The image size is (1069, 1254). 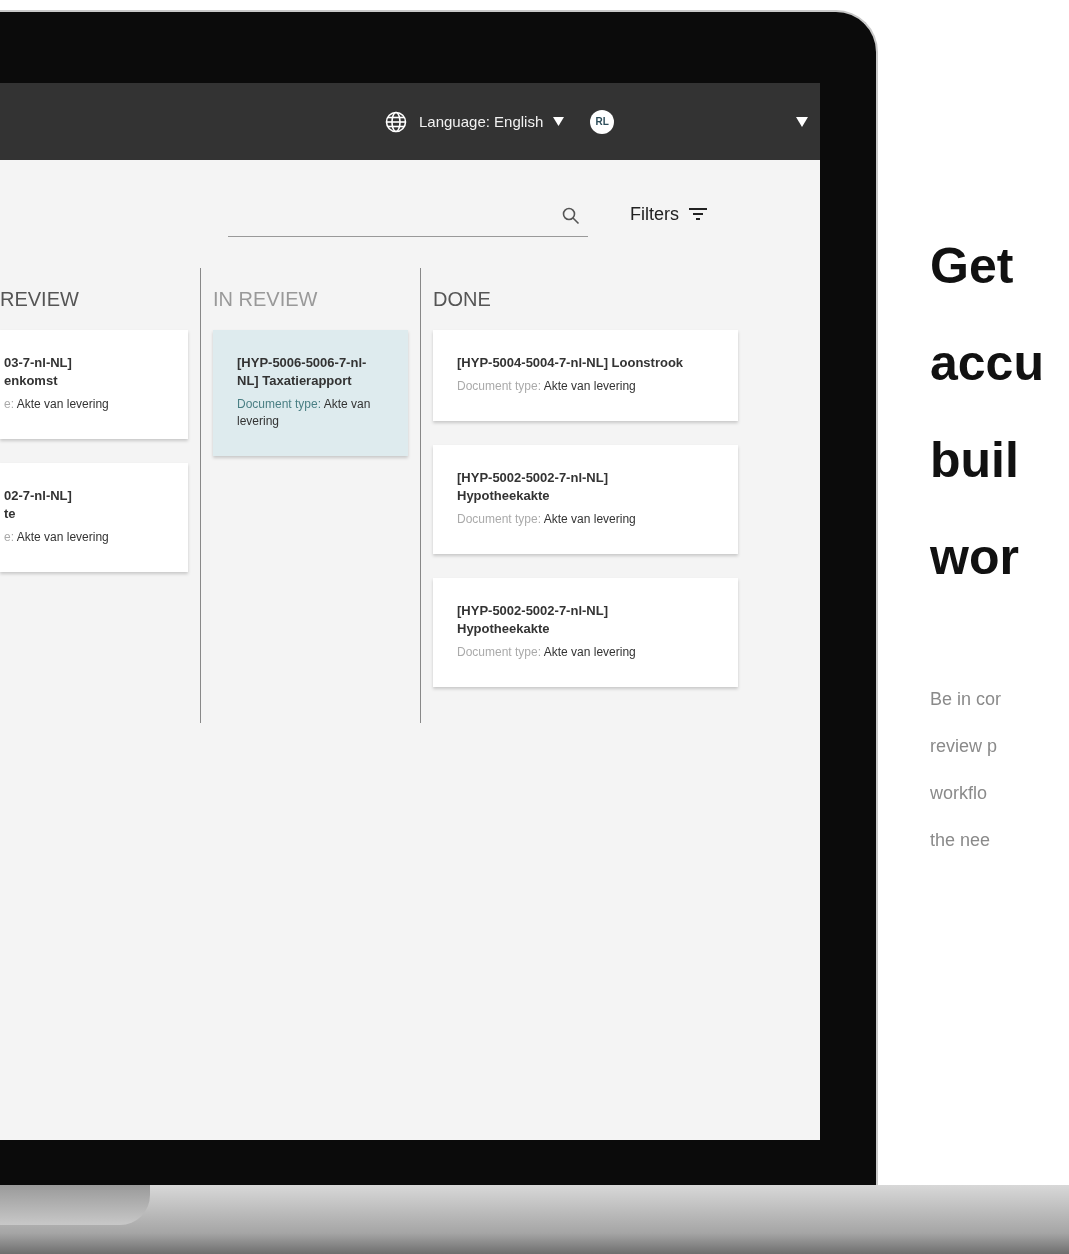 I want to click on user-avatar: RL, so click(x=602, y=121).